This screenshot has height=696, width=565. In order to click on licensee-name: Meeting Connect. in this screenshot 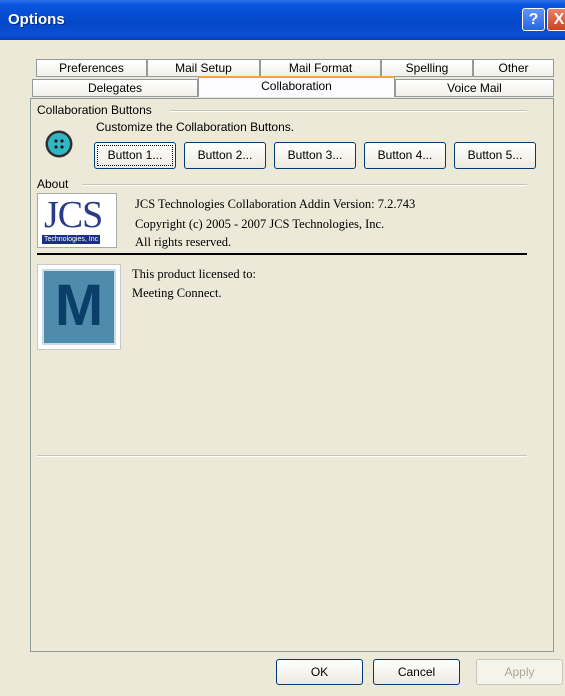, I will do `click(177, 293)`.